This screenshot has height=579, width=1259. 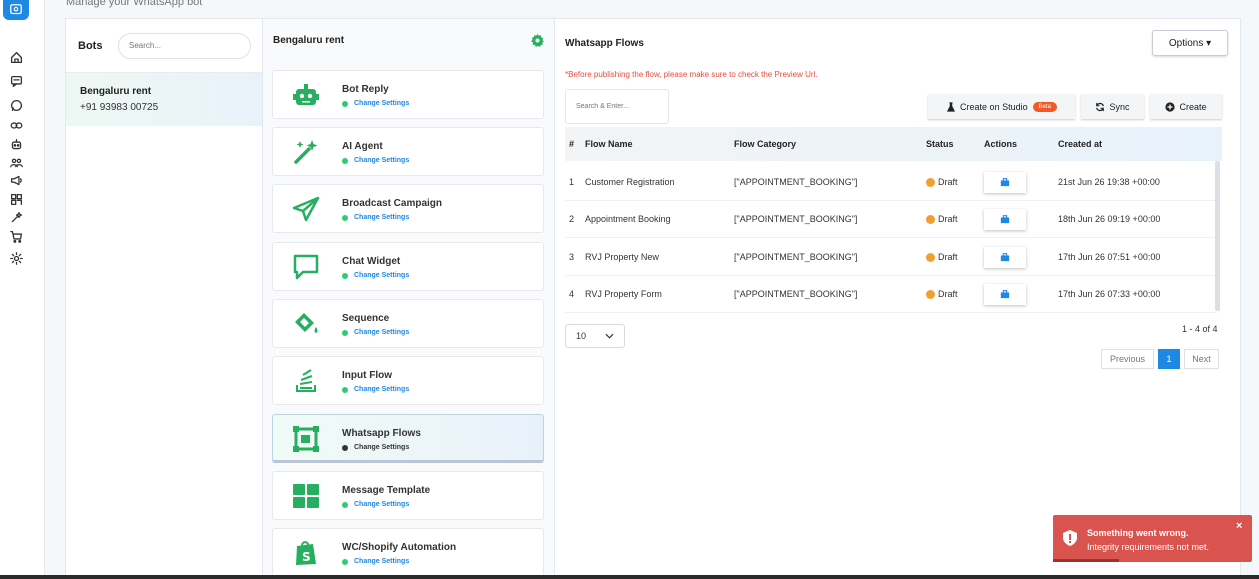 I want to click on grid-icon, so click(x=306, y=496).